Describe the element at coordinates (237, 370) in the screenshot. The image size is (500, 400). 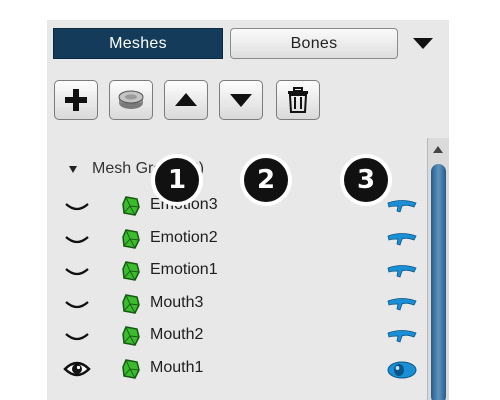
I see `mesh-row: Mouth1` at that location.